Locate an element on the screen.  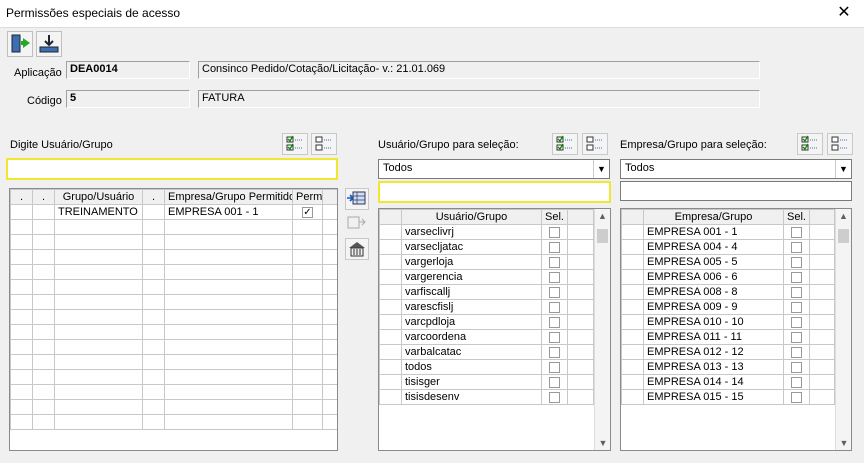
list-item: todos is located at coordinates (486, 367).